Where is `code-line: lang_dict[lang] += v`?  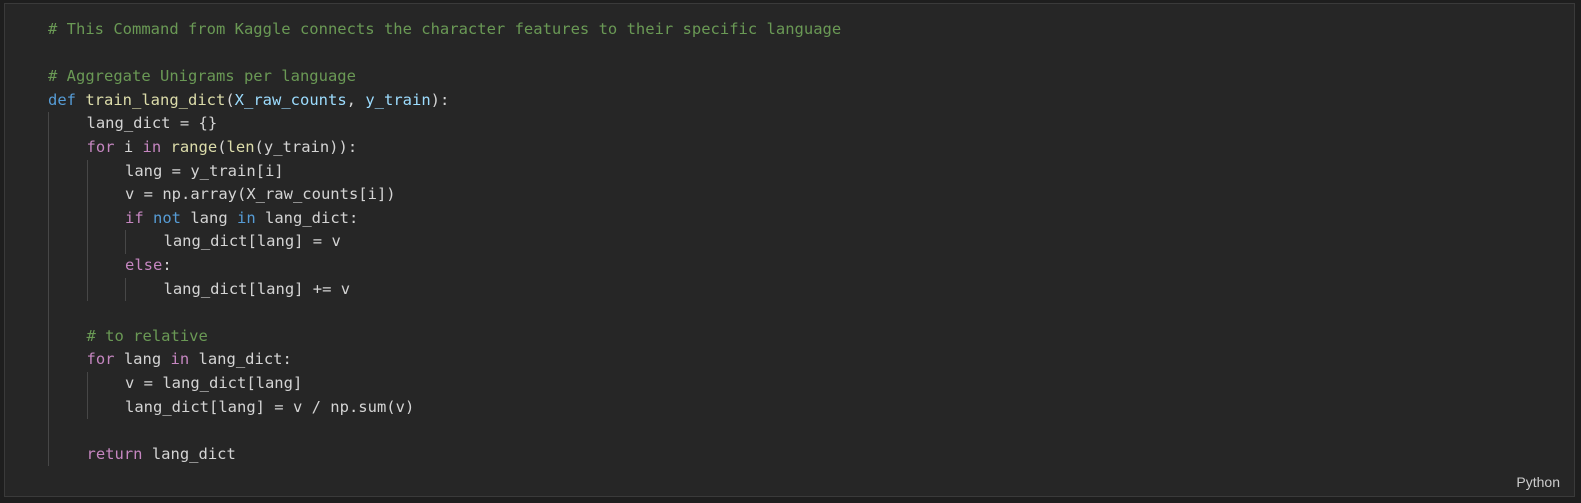
code-line: lang_dict[lang] += v is located at coordinates (444, 289).